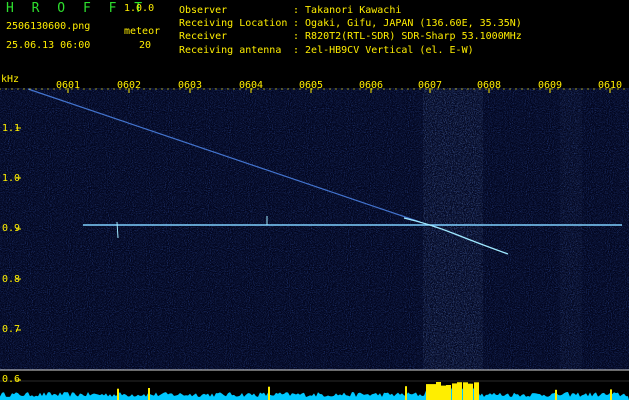 The width and height of the screenshot is (629, 400). Describe the element at coordinates (48, 45) in the screenshot. I see `file-timestamp: 25.06.13 06:00` at that location.